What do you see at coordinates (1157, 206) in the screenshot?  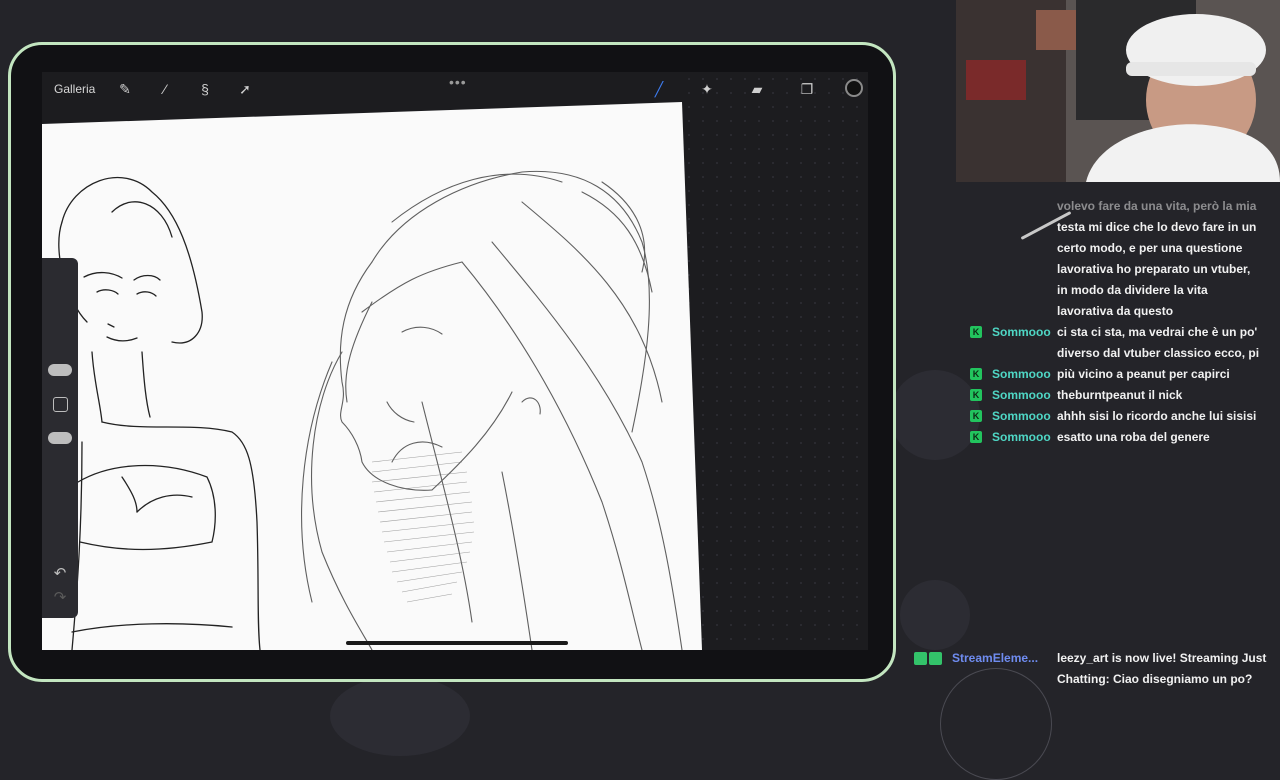 I see `chat-message-line: volevo fare da una vita, però la mia` at bounding box center [1157, 206].